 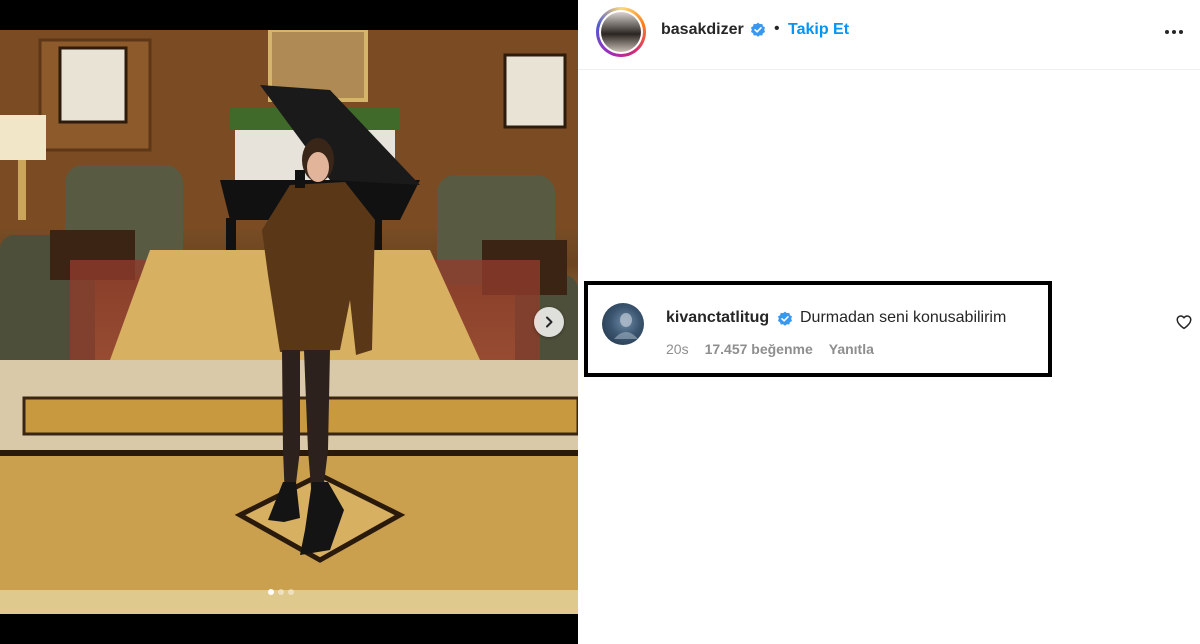 I want to click on author-avatar-image, so click(x=621, y=32).